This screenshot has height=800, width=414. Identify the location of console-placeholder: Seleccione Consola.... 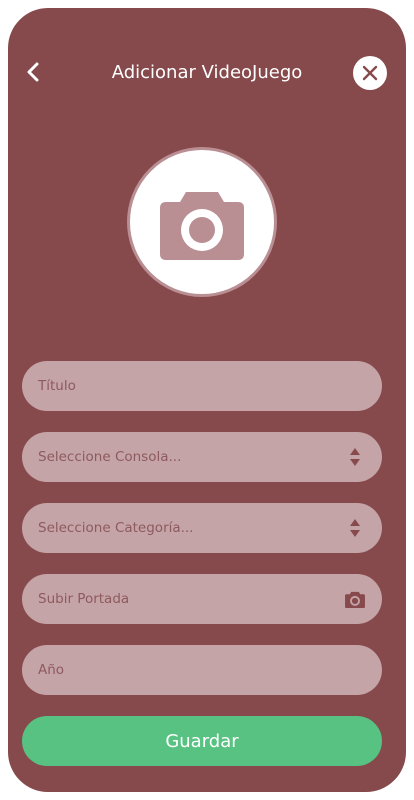
(110, 457).